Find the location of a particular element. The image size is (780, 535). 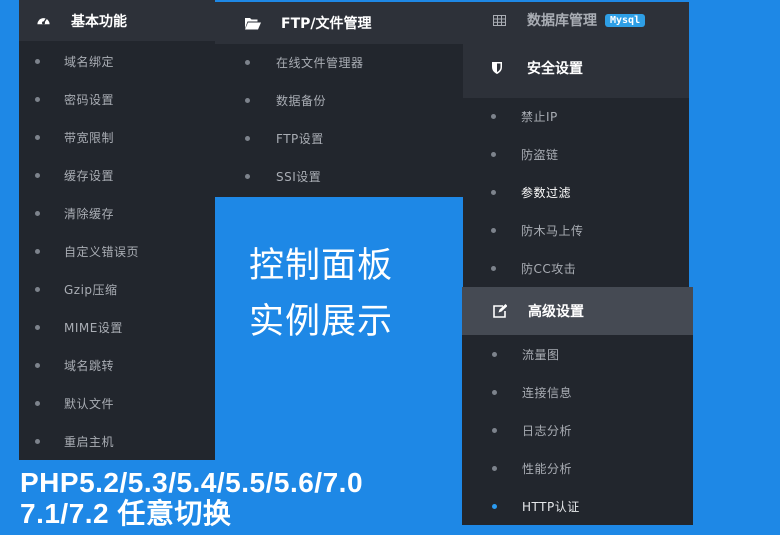

database-menu: 数据库管理 Mysql is located at coordinates (576, 20).